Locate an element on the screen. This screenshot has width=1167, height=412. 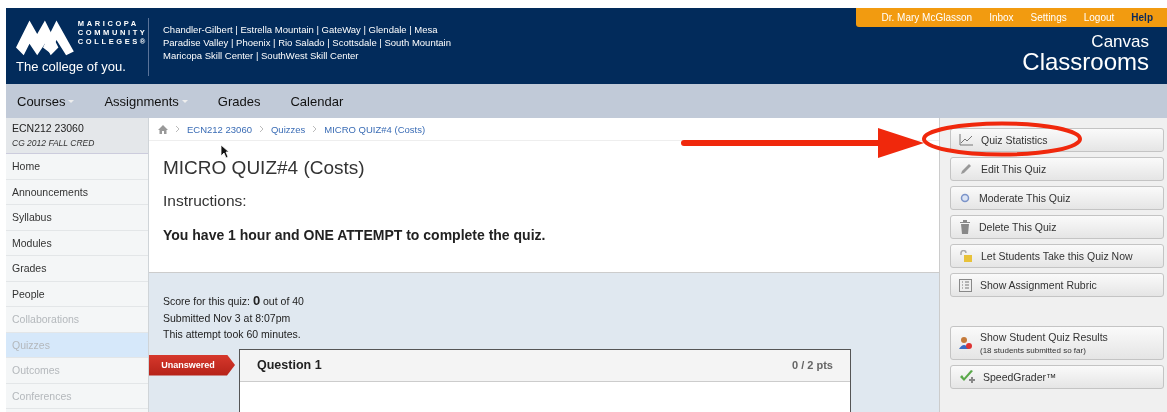
submitted-text: Submitted Nov 3 at 8:07pm is located at coordinates (227, 318).